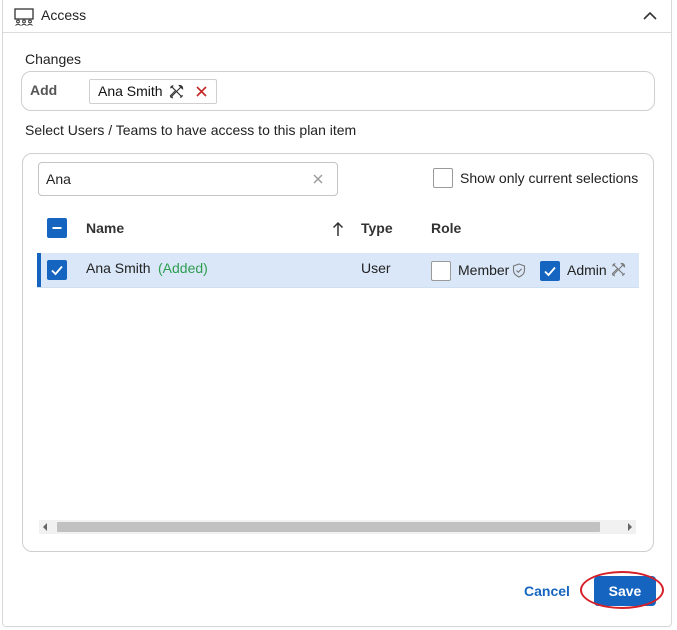 This screenshot has width=677, height=630. I want to click on cancel-button: Cancel, so click(547, 591).